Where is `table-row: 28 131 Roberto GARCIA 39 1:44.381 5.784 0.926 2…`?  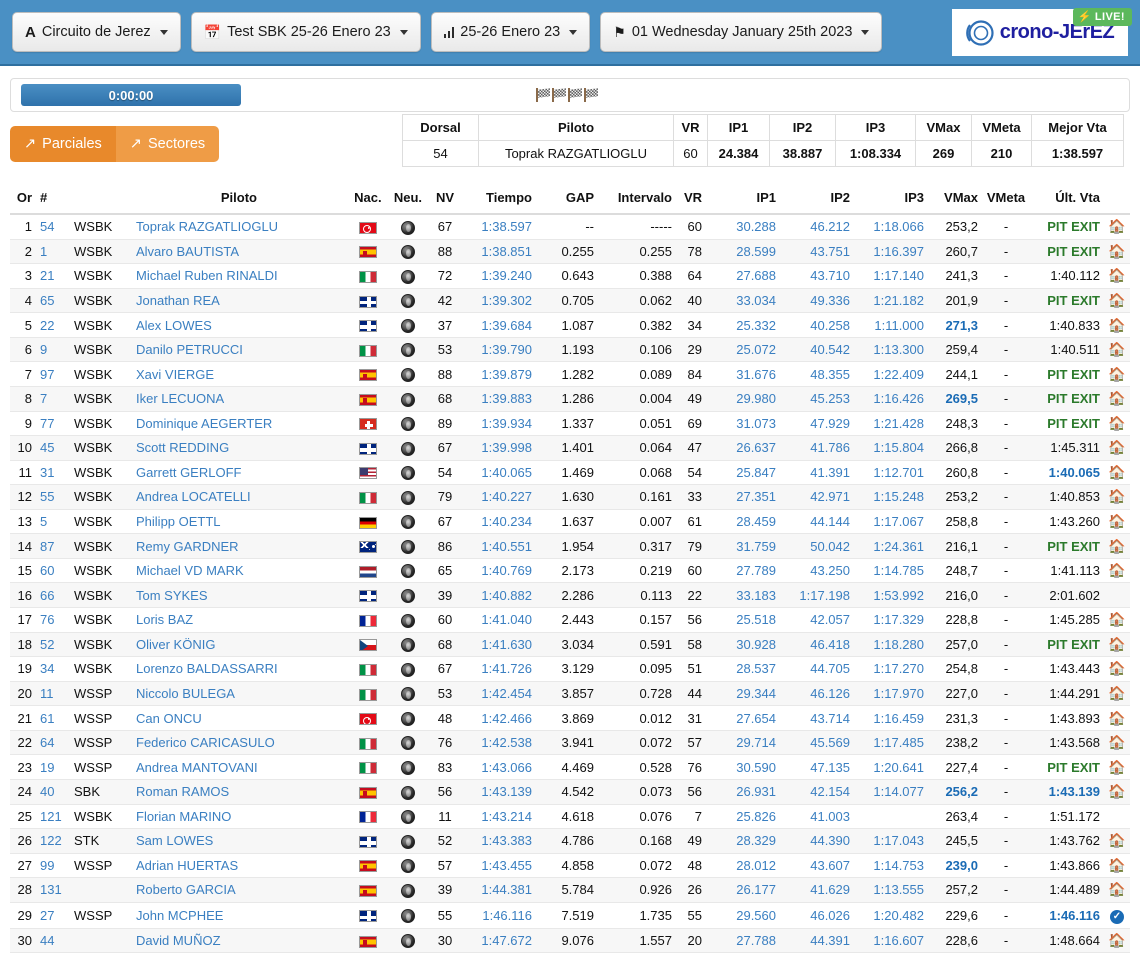
table-row: 28 131 Roberto GARCIA 39 1:44.381 5.784 0.926 2… is located at coordinates (570, 890).